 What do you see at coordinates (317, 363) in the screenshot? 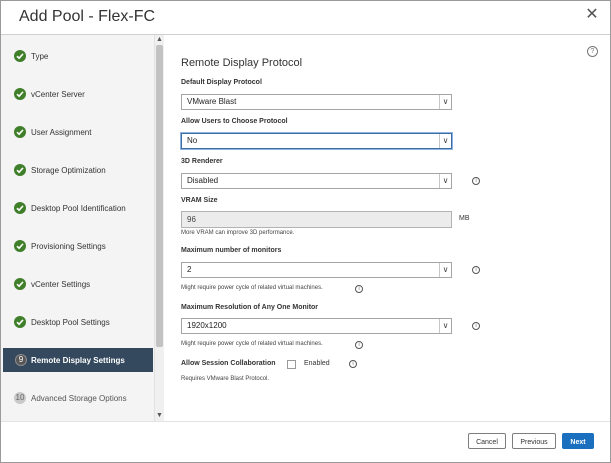
I see `session-collaboration-checkbox-label: Enabled` at bounding box center [317, 363].